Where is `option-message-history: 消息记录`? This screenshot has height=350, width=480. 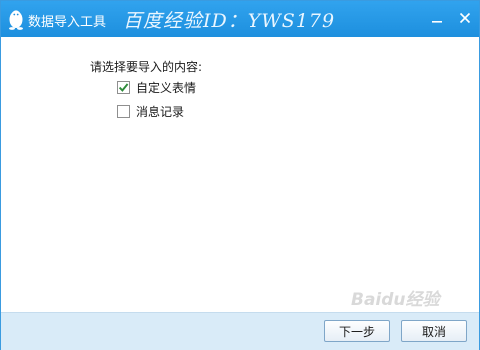 option-message-history: 消息记录 is located at coordinates (150, 111).